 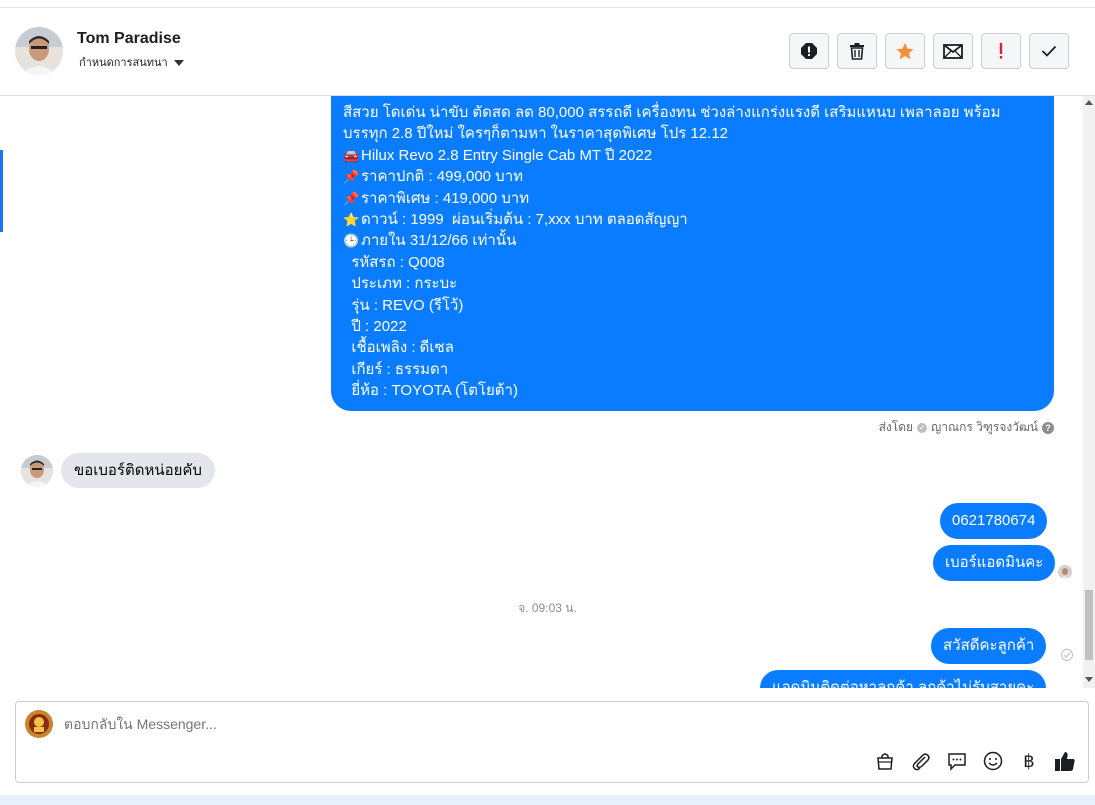 I want to click on conversation-header: Tom Paradise กำหนดการสนทนา, so click(x=547, y=52).